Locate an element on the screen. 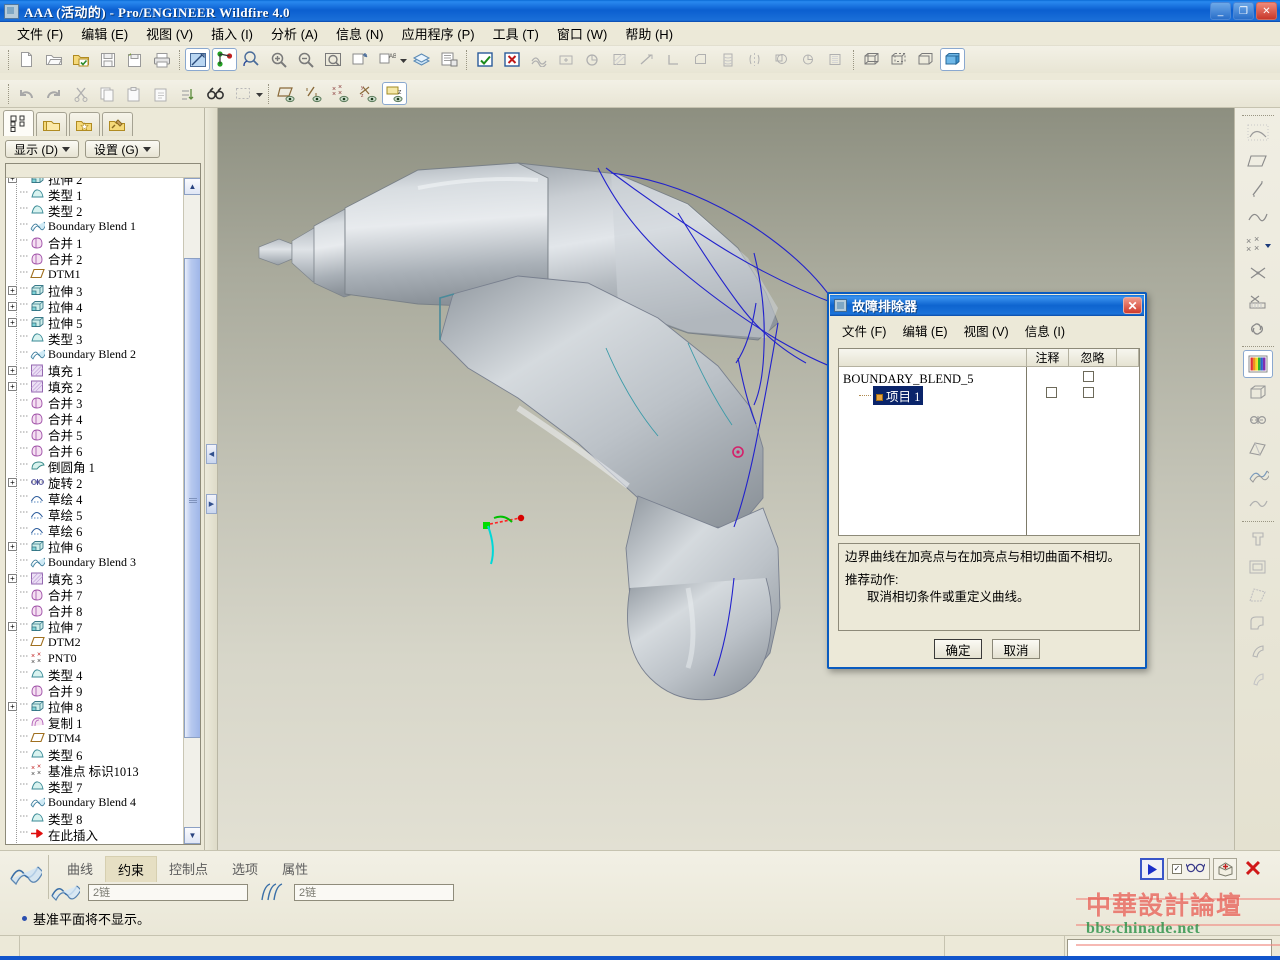 This screenshot has width=1280, height=960. tree-item: 类型 1 is located at coordinates (94, 194).